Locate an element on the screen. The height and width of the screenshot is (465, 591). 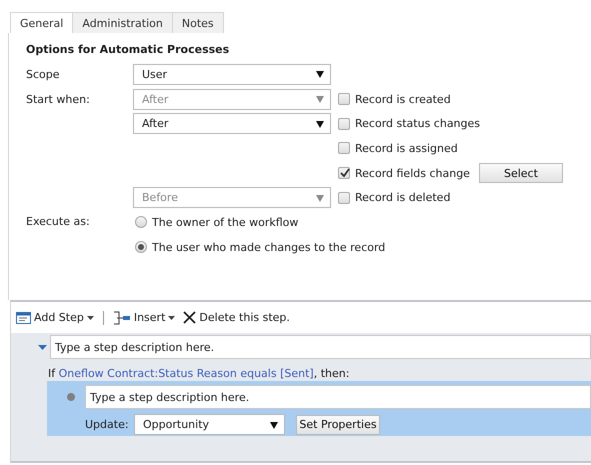
toolbar-button: Add Step is located at coordinates (55, 317).